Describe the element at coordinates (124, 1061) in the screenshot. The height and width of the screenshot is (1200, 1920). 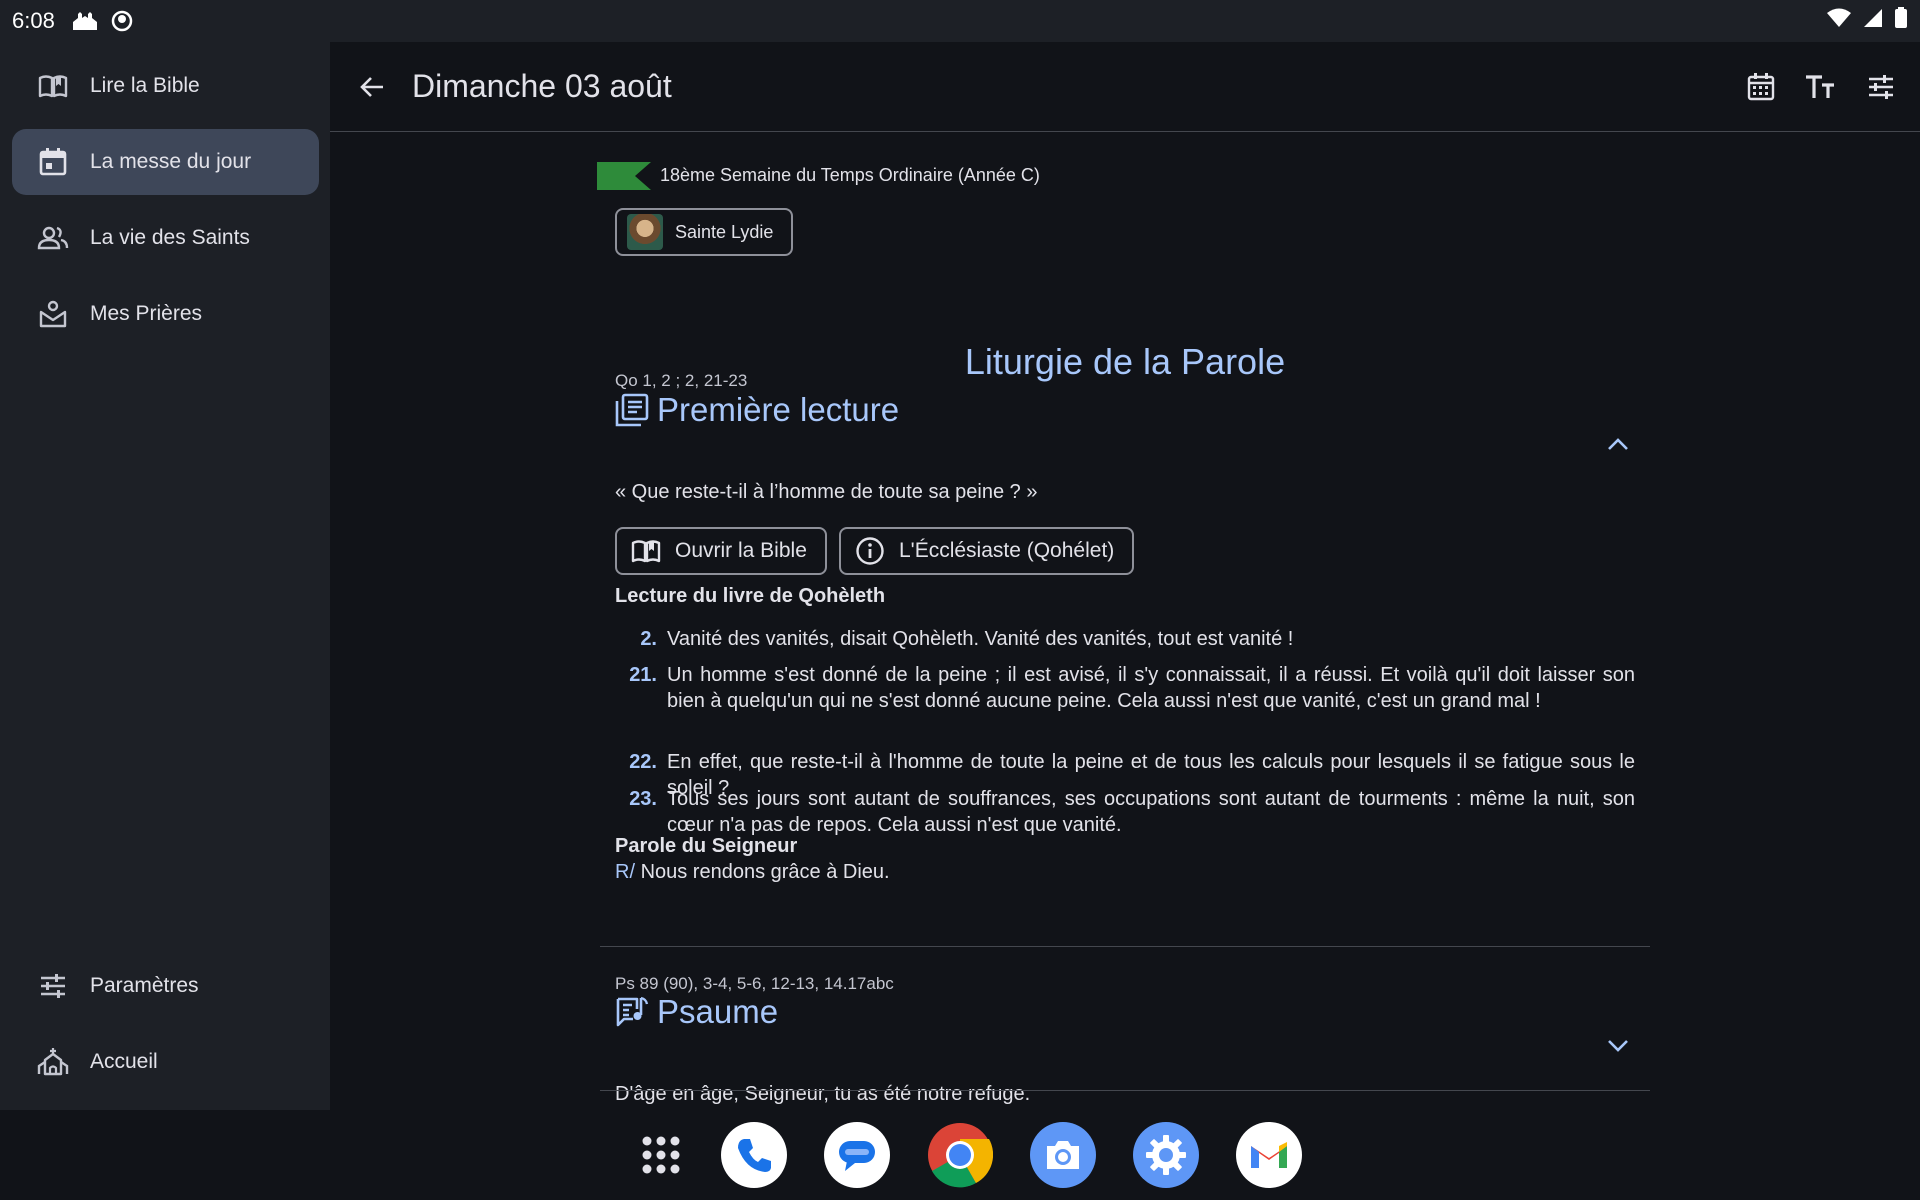
I see `nav-item-label: Accueil` at that location.